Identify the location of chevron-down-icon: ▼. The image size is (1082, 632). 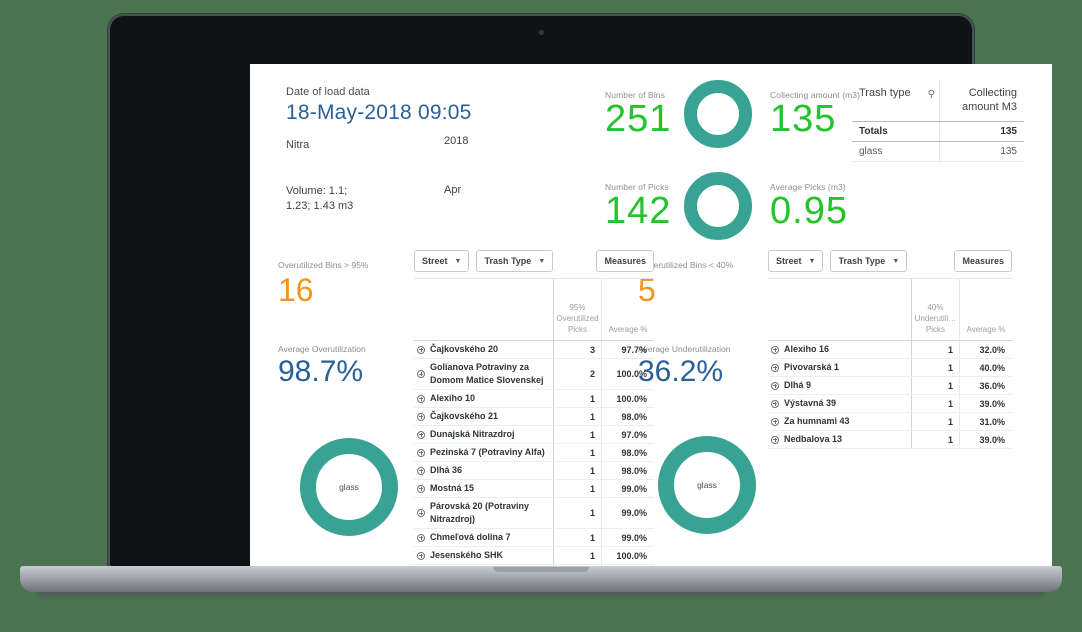
(812, 261).